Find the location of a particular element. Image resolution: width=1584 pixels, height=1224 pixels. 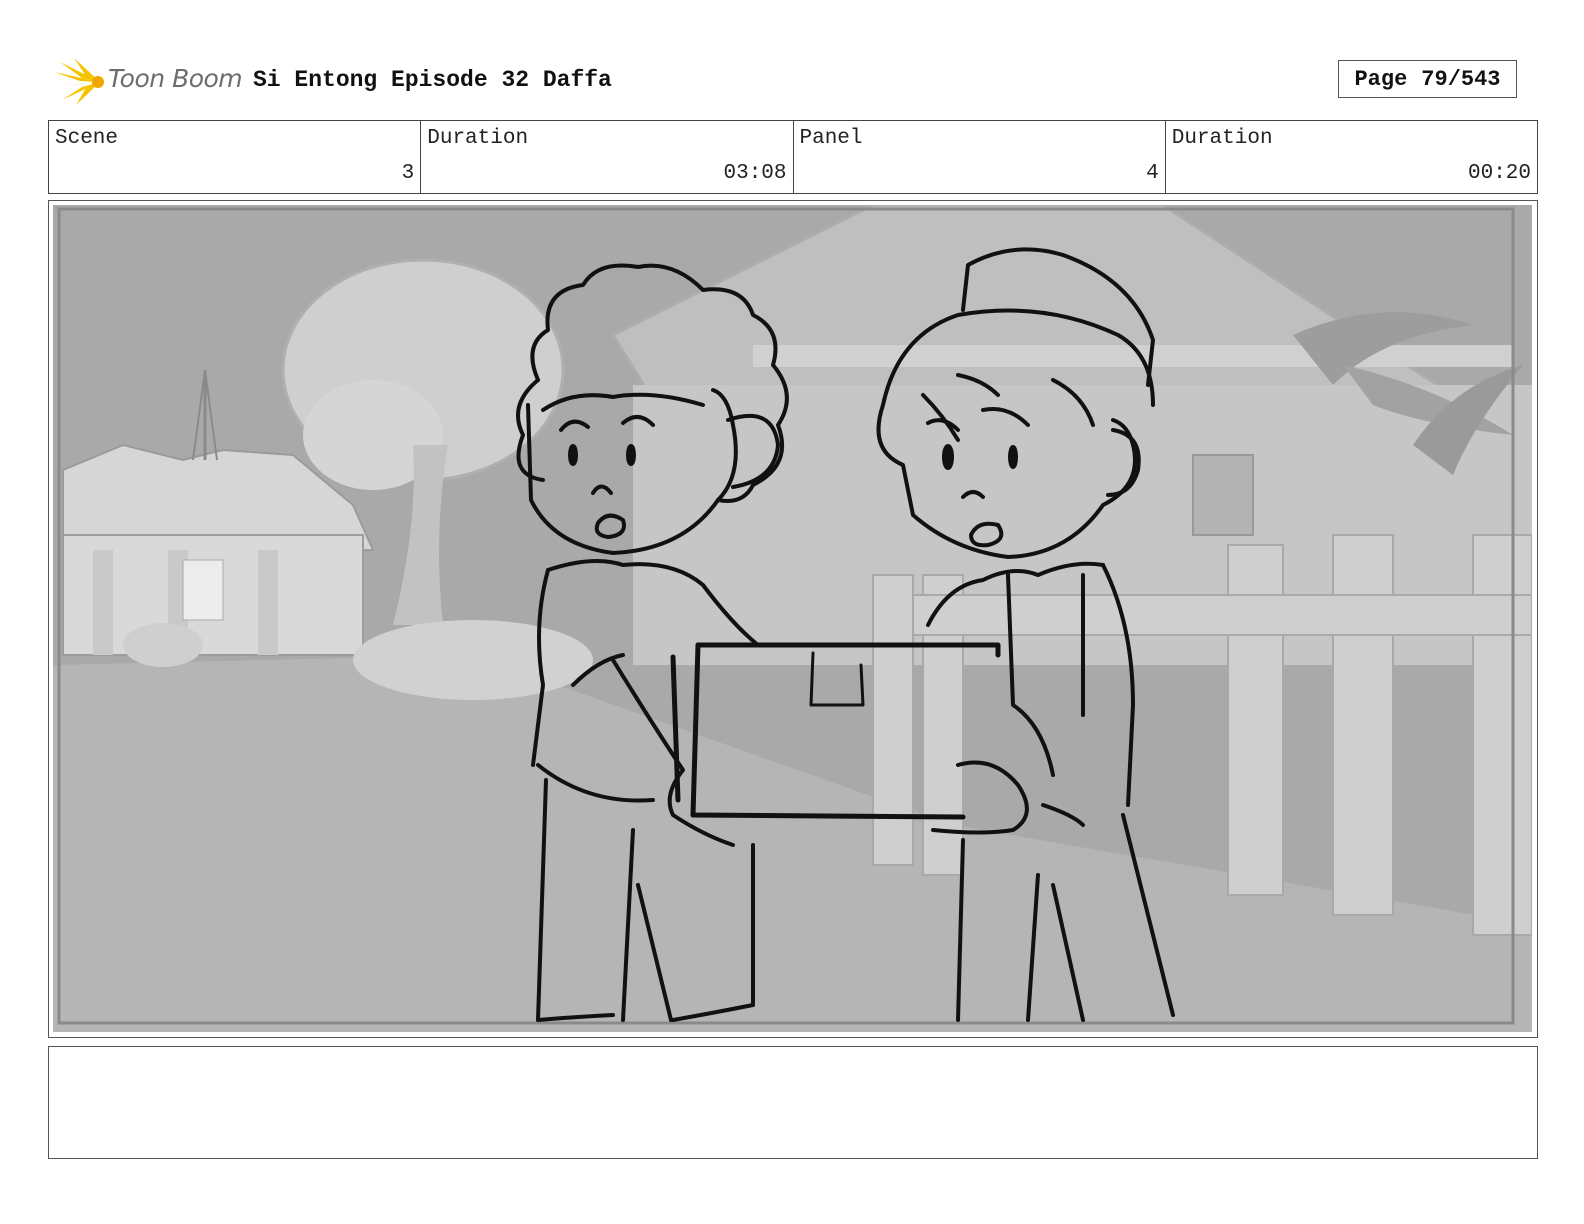

toon-boom-logo: Toon Boom is located at coordinates (147, 81).